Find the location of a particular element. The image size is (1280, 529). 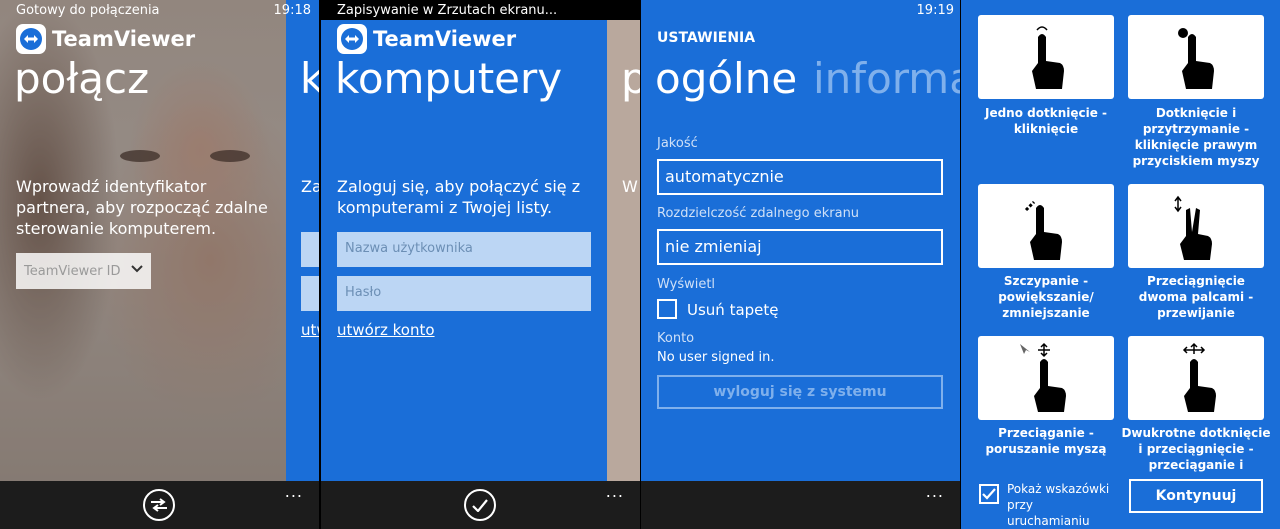

partner-id-input: TeamViewer ID is located at coordinates (83, 271).